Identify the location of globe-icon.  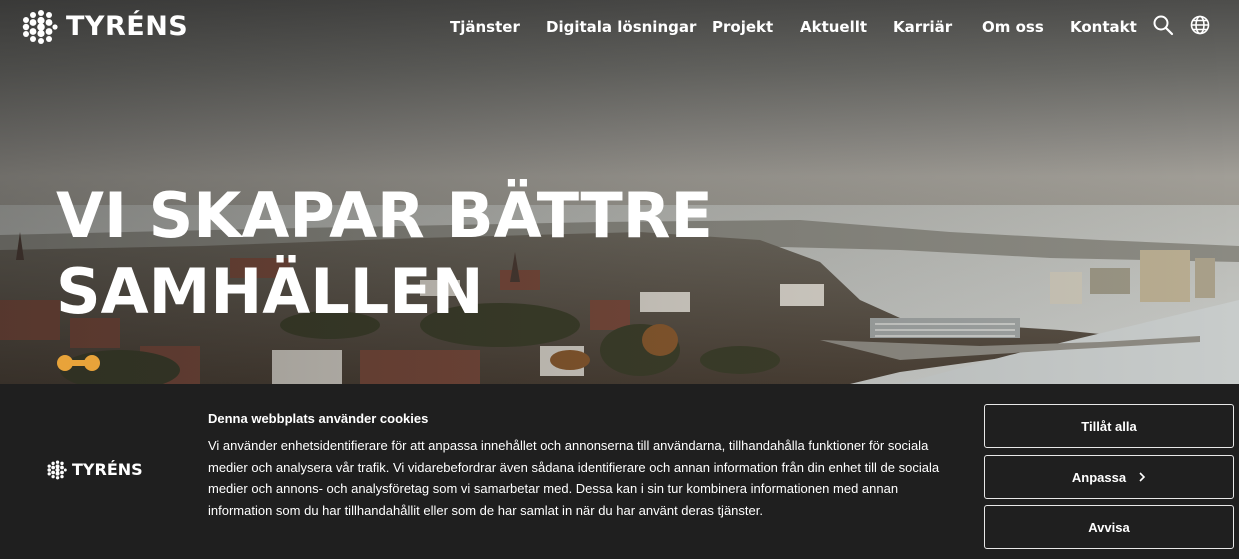
(1200, 25).